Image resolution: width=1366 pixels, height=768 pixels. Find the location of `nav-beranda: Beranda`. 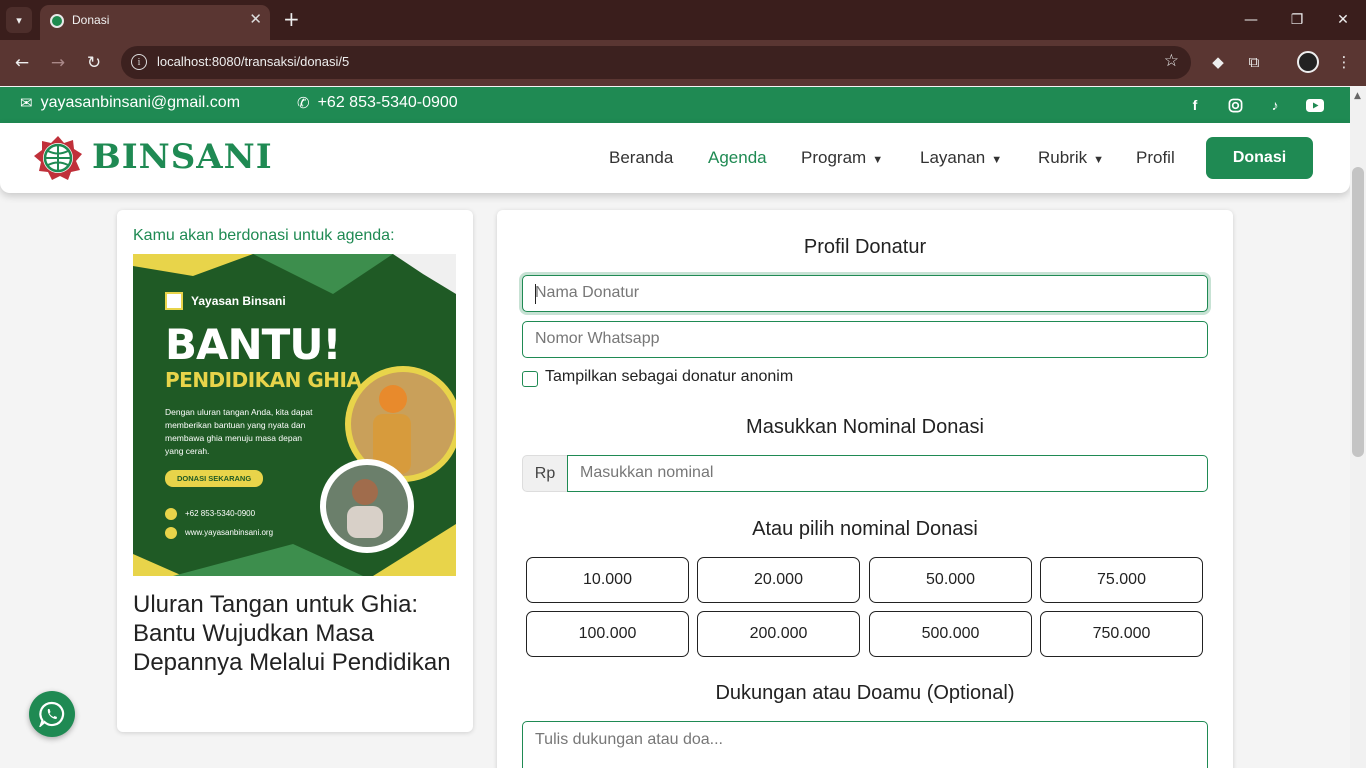

nav-beranda: Beranda is located at coordinates (641, 158).